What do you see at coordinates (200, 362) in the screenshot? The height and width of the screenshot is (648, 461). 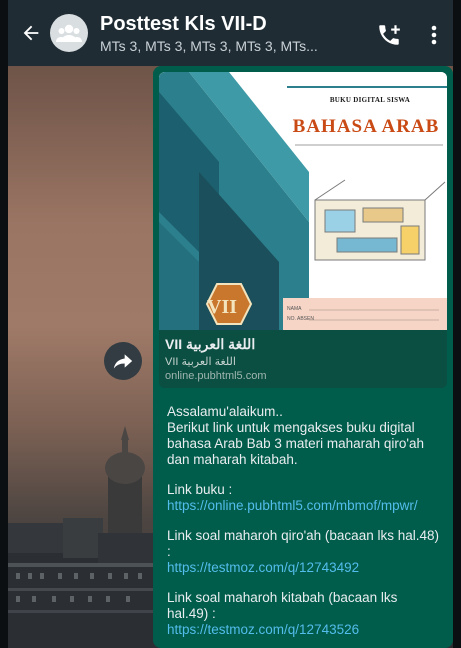 I see `link-preview-description: VII اللغة العربية` at bounding box center [200, 362].